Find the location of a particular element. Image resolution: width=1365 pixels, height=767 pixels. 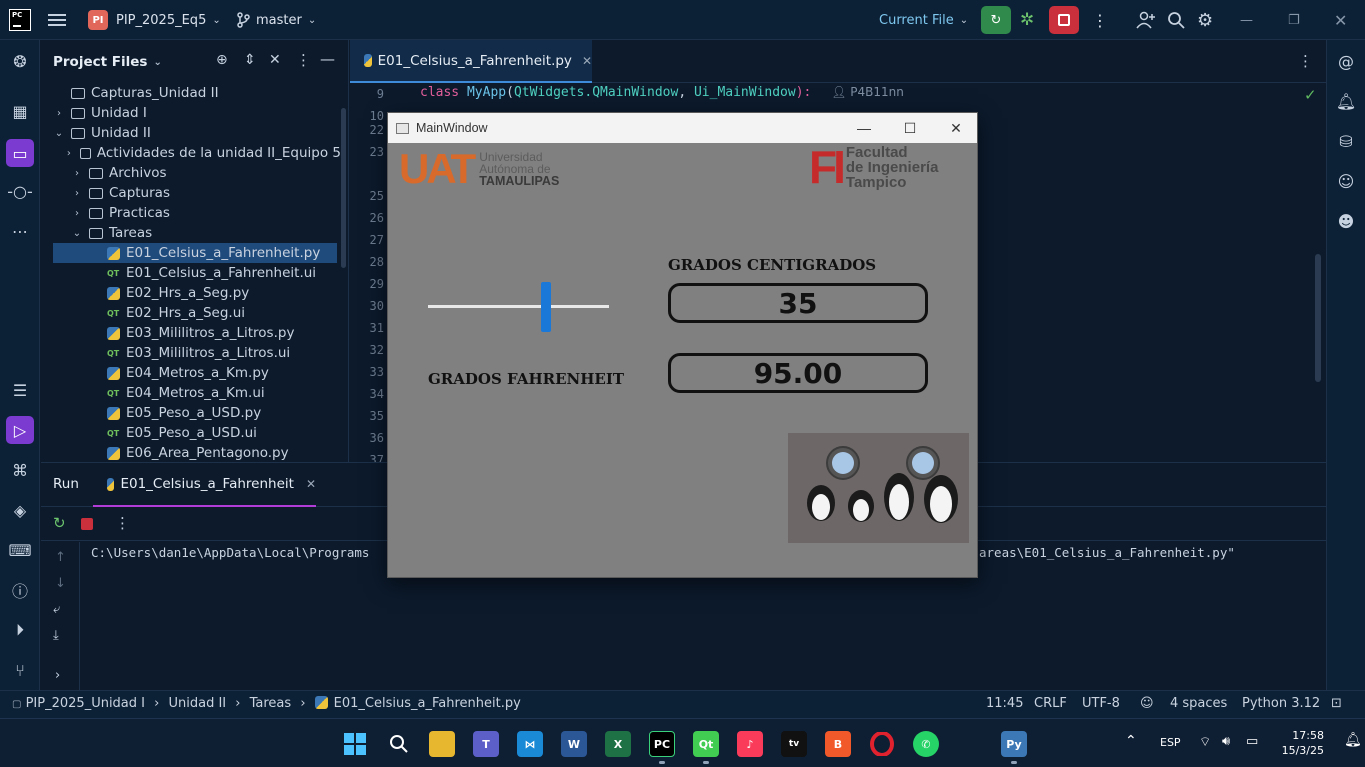

breadcrumb-item: E01_Celsius_a_Fahrenheit.py is located at coordinates (427, 703).